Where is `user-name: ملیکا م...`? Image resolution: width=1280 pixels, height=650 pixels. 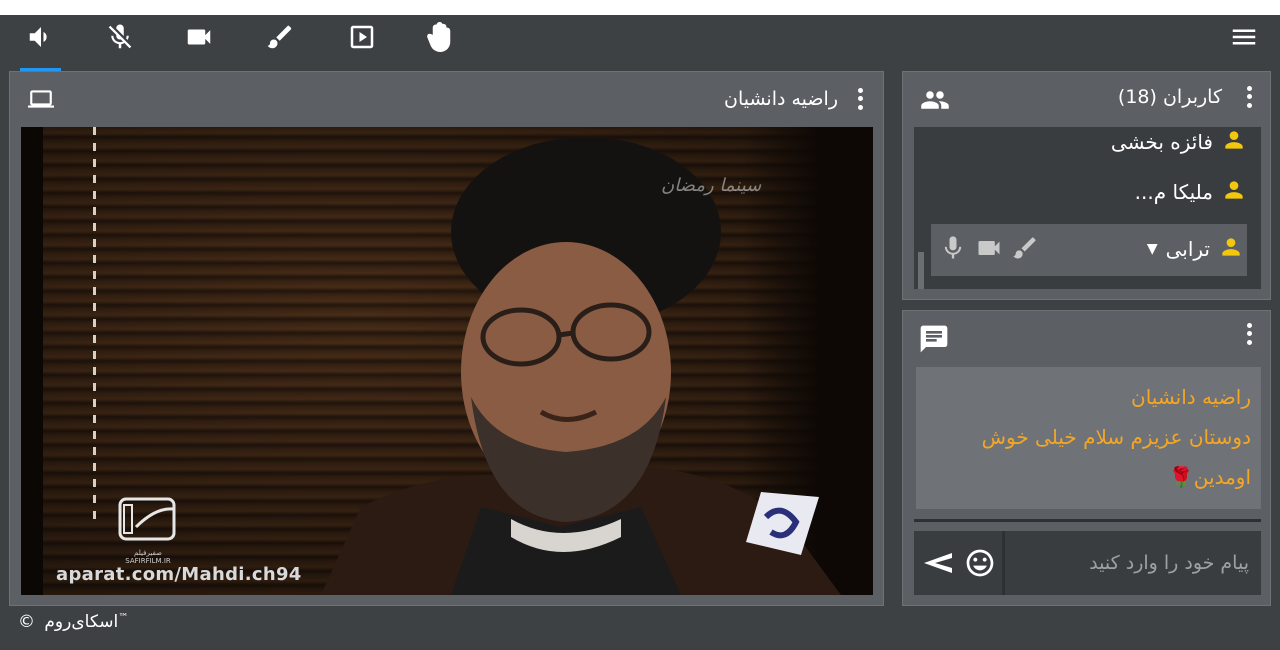
user-name: ملیکا م... is located at coordinates (1173, 192).